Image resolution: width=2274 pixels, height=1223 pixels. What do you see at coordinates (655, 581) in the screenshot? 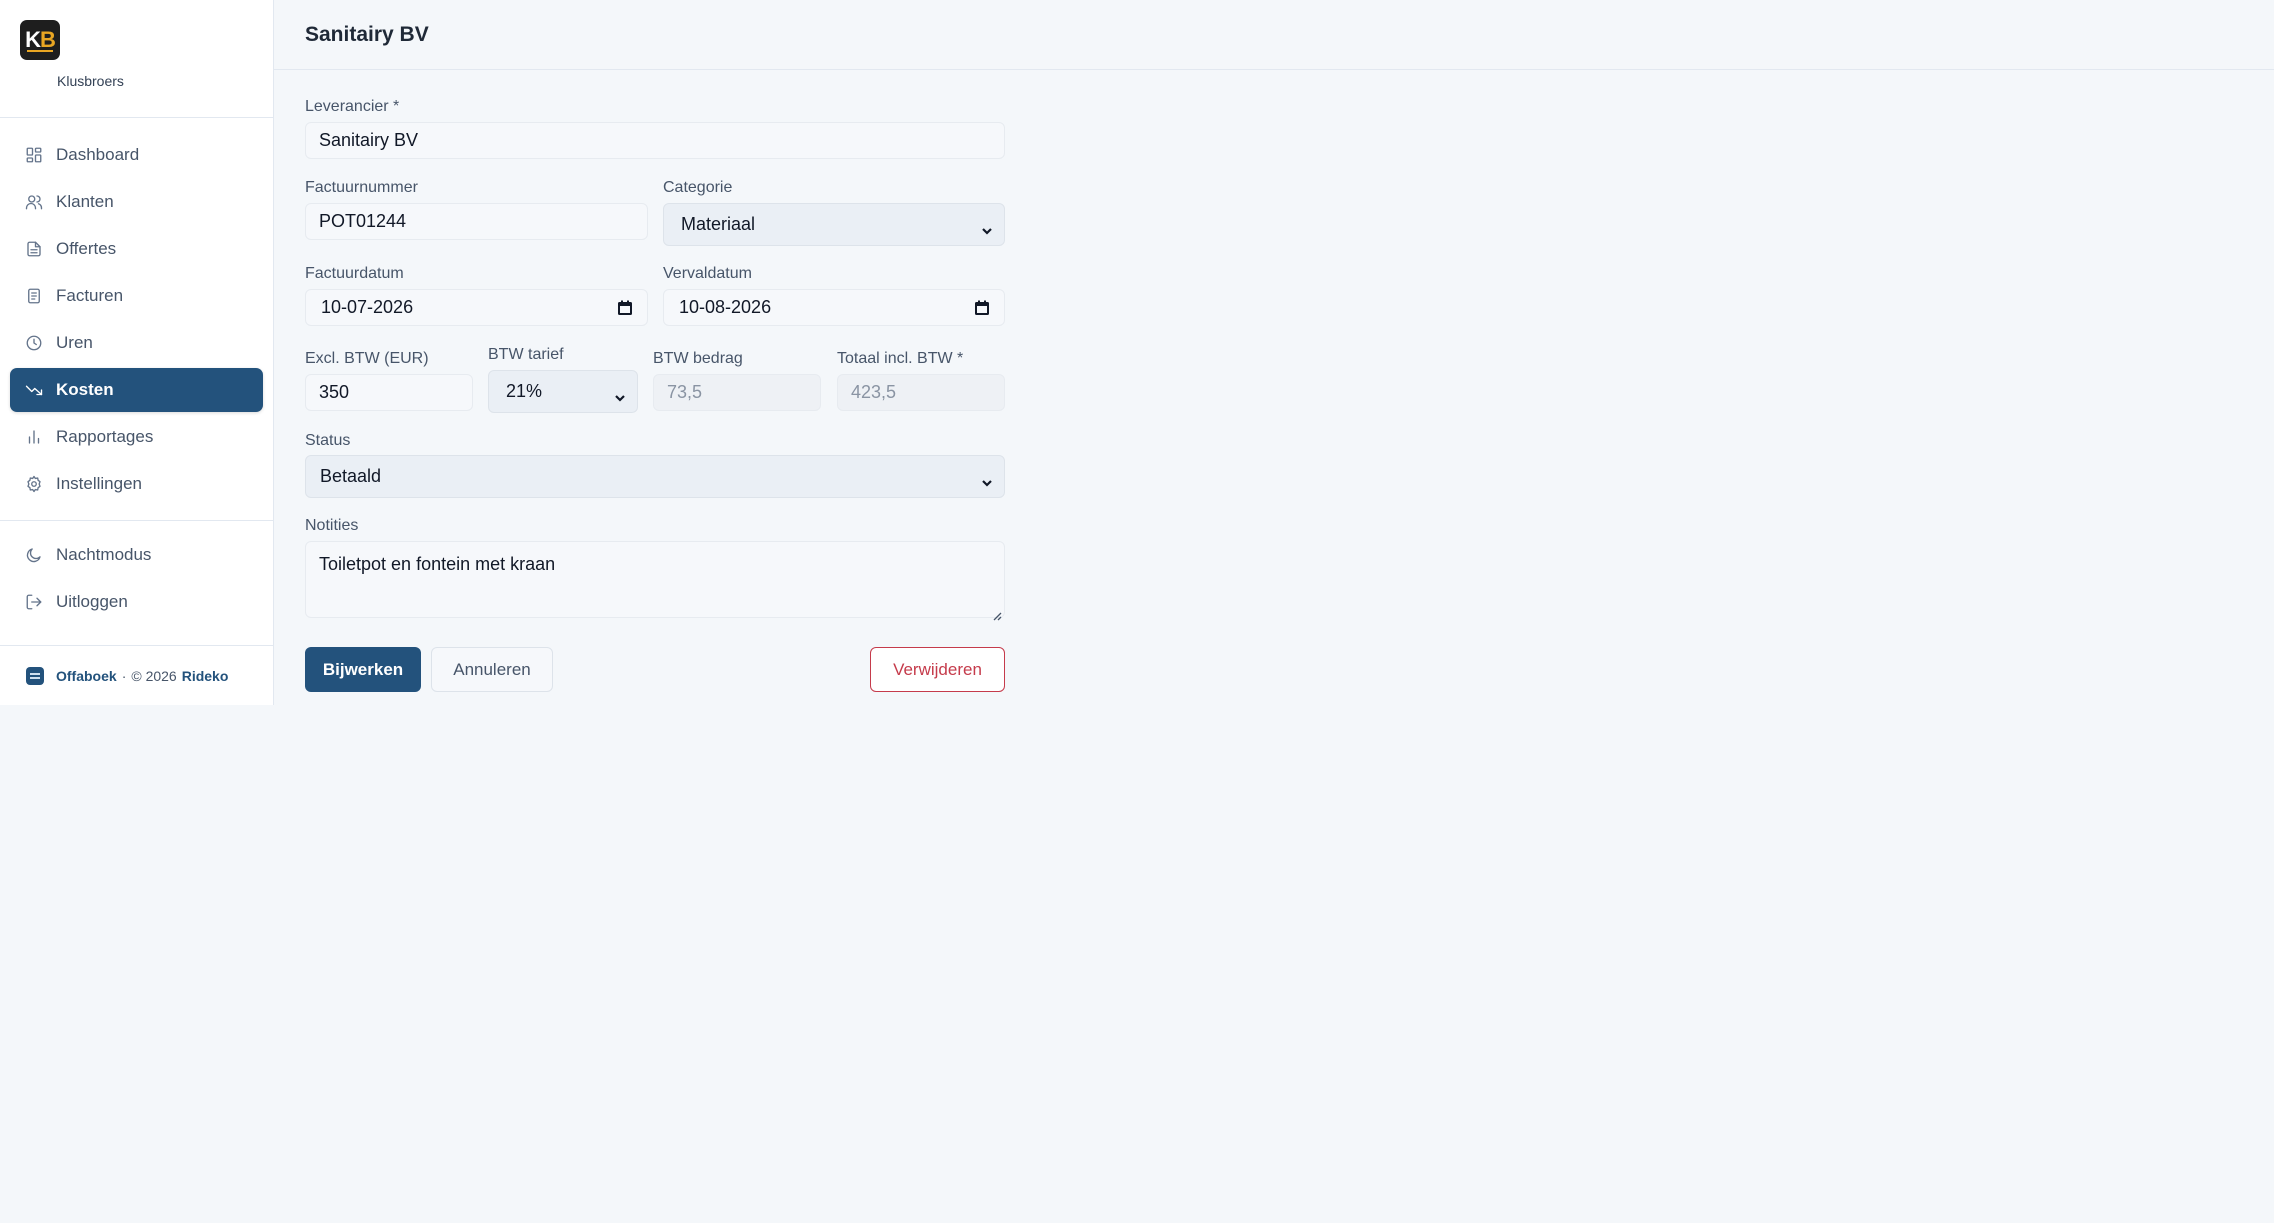
I see `notes-textarea: Toiletpot en fontein met kraan` at bounding box center [655, 581].